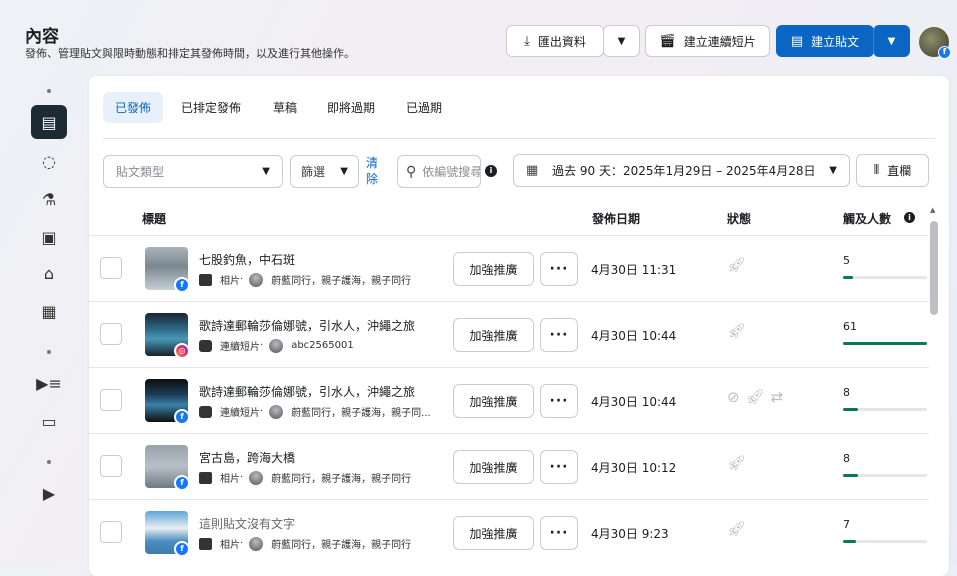 Image resolution: width=957 pixels, height=576 pixels. What do you see at coordinates (934, 268) in the screenshot?
I see `scrollbar-thumb` at bounding box center [934, 268].